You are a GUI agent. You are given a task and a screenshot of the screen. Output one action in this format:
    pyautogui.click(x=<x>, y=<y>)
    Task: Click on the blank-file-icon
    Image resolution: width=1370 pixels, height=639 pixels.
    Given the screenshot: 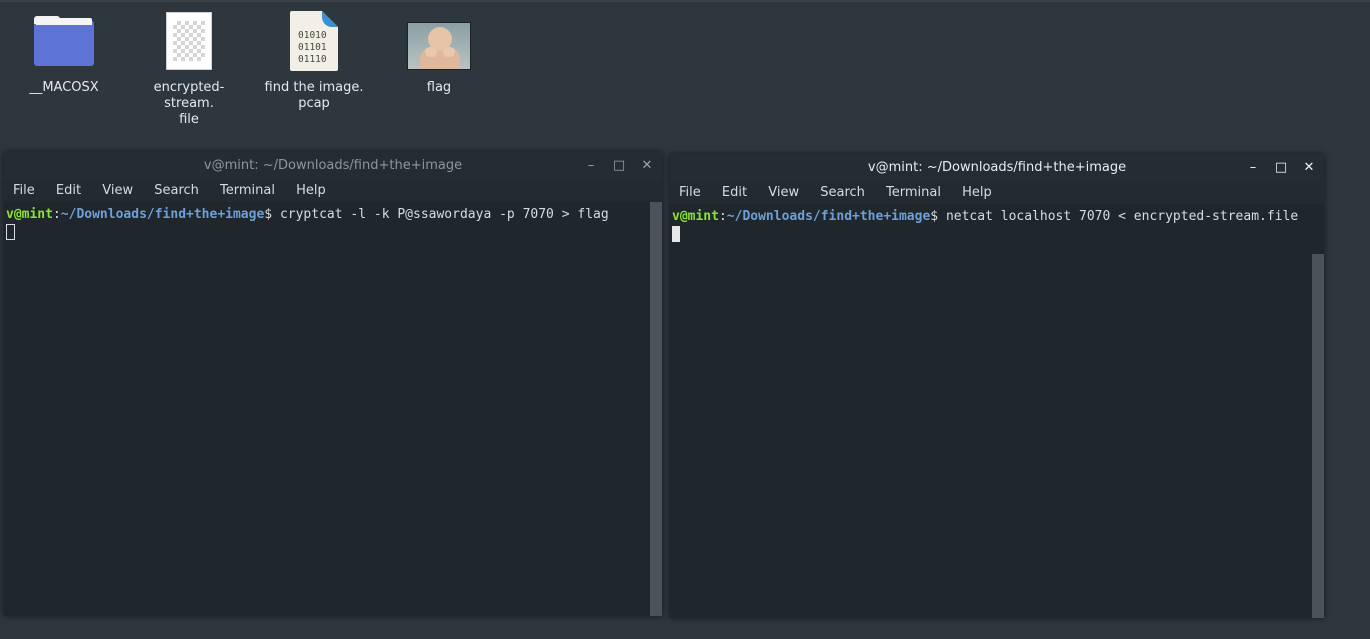 What is the action you would take?
    pyautogui.click(x=189, y=42)
    